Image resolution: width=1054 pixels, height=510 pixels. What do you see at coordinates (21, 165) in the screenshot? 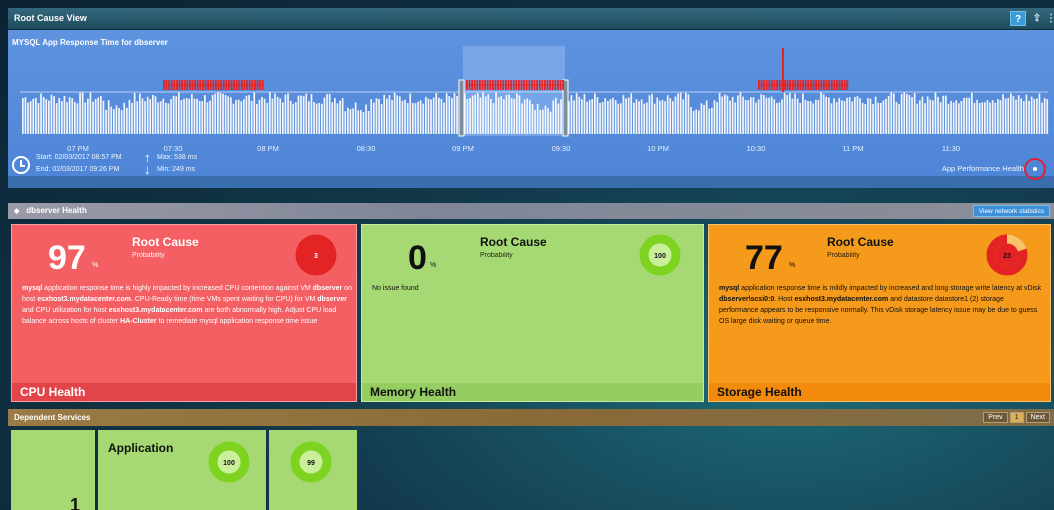
I see `clock-icon` at bounding box center [21, 165].